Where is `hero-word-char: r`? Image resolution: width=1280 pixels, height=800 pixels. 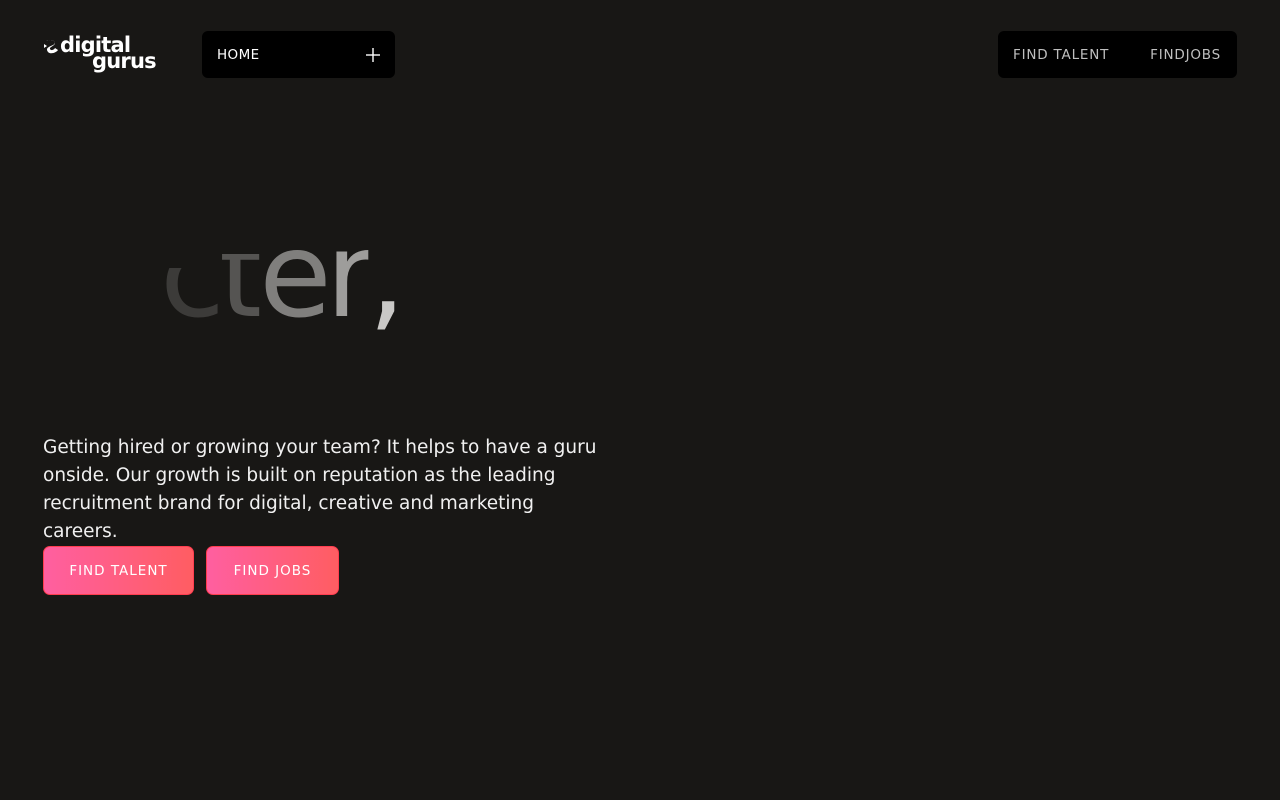
hero-word-char: r is located at coordinates (347, 275).